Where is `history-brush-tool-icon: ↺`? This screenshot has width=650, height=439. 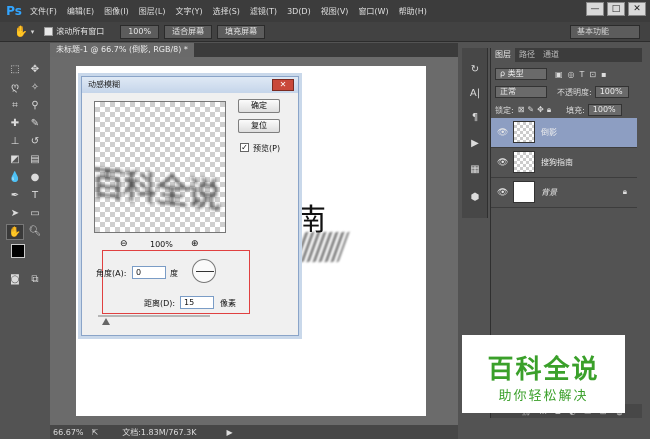 history-brush-tool-icon: ↺ is located at coordinates (35, 142).